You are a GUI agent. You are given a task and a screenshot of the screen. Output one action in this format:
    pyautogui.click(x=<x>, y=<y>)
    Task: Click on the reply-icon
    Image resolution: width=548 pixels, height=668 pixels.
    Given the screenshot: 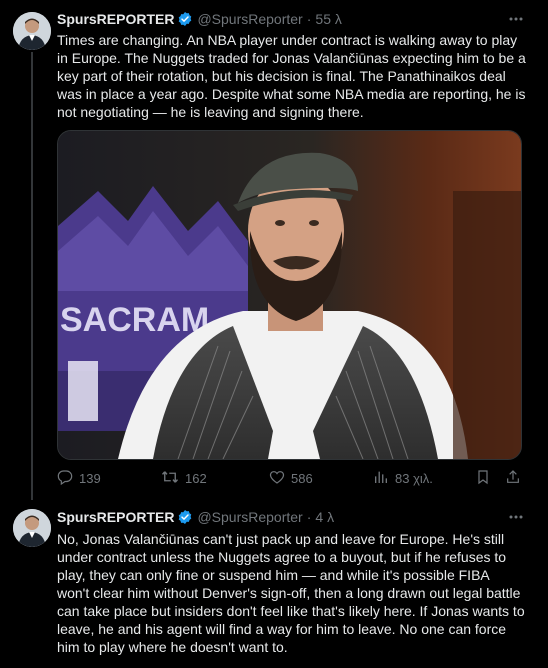 What is the action you would take?
    pyautogui.click(x=68, y=478)
    